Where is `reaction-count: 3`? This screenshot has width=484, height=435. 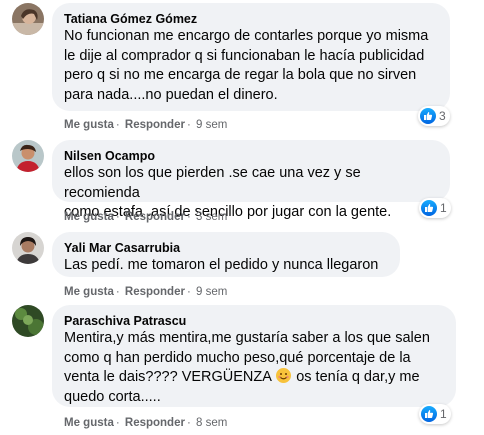 reaction-count: 3 is located at coordinates (442, 116).